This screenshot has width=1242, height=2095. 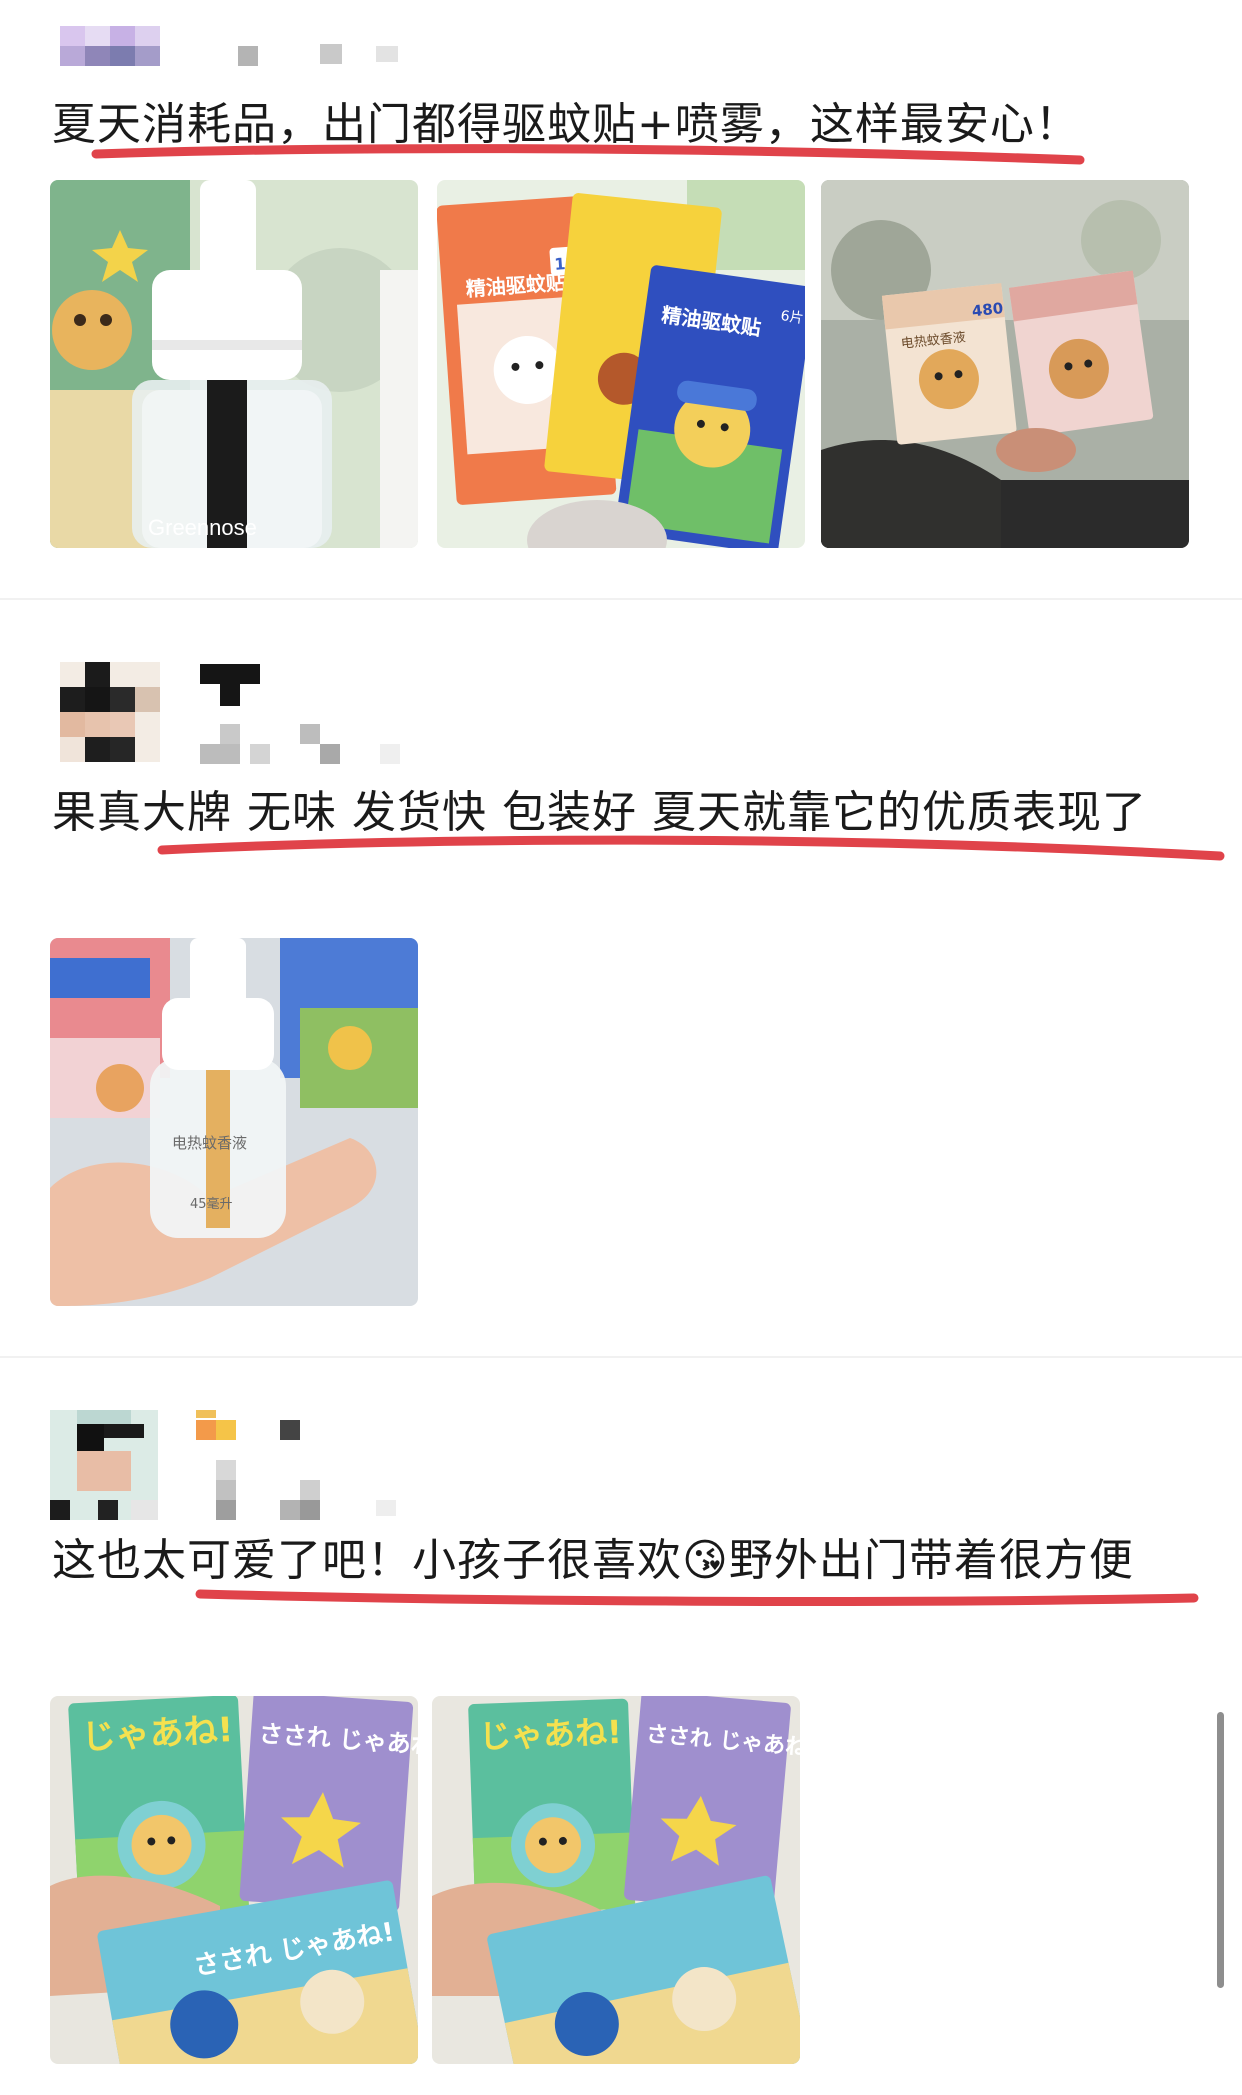 I want to click on review-photo: 电热蚊香液 45毫升, so click(x=234, y=1122).